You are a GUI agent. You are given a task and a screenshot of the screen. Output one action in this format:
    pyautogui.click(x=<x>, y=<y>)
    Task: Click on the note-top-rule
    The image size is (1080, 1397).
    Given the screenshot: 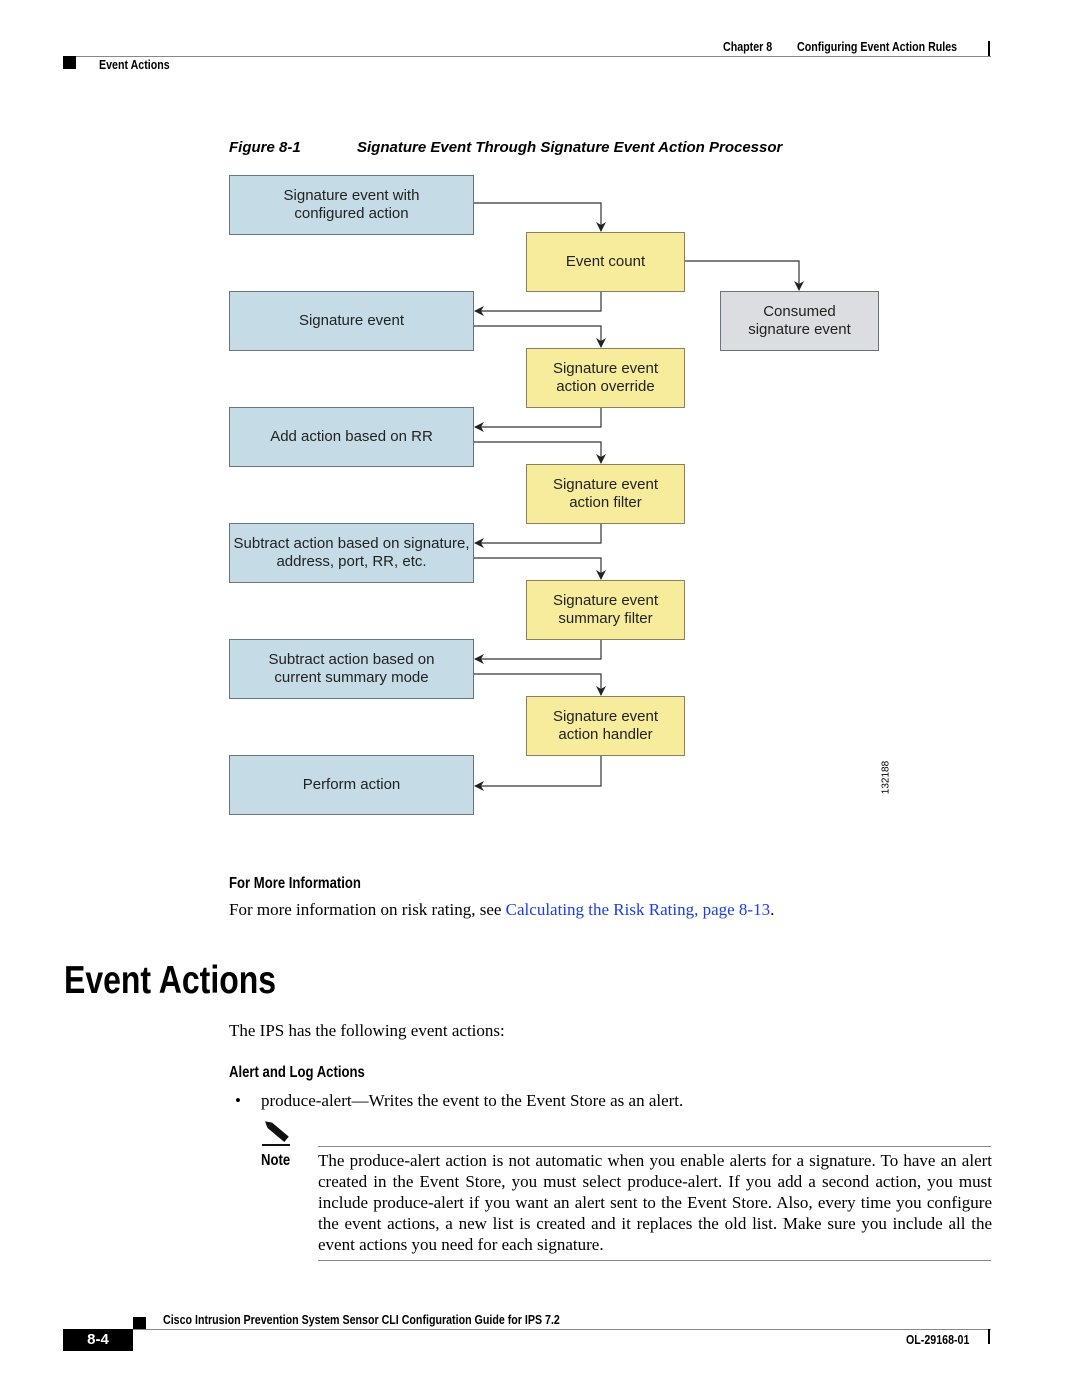 What is the action you would take?
    pyautogui.click(x=654, y=1146)
    